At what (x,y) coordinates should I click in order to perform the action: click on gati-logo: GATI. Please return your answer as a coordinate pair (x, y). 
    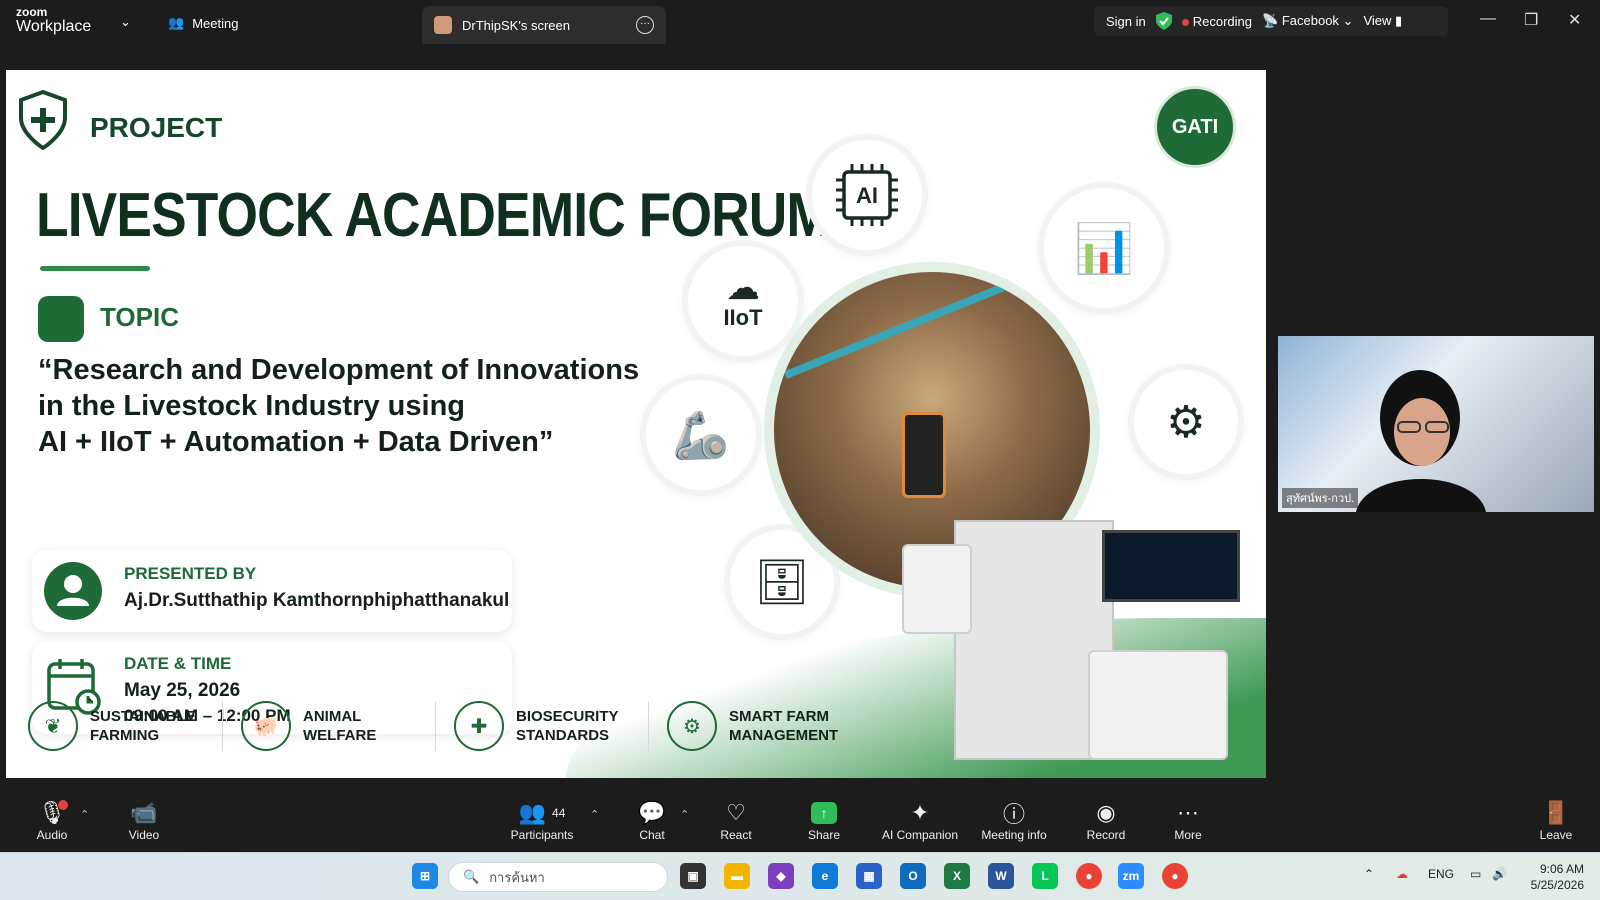
    Looking at the image, I should click on (1195, 127).